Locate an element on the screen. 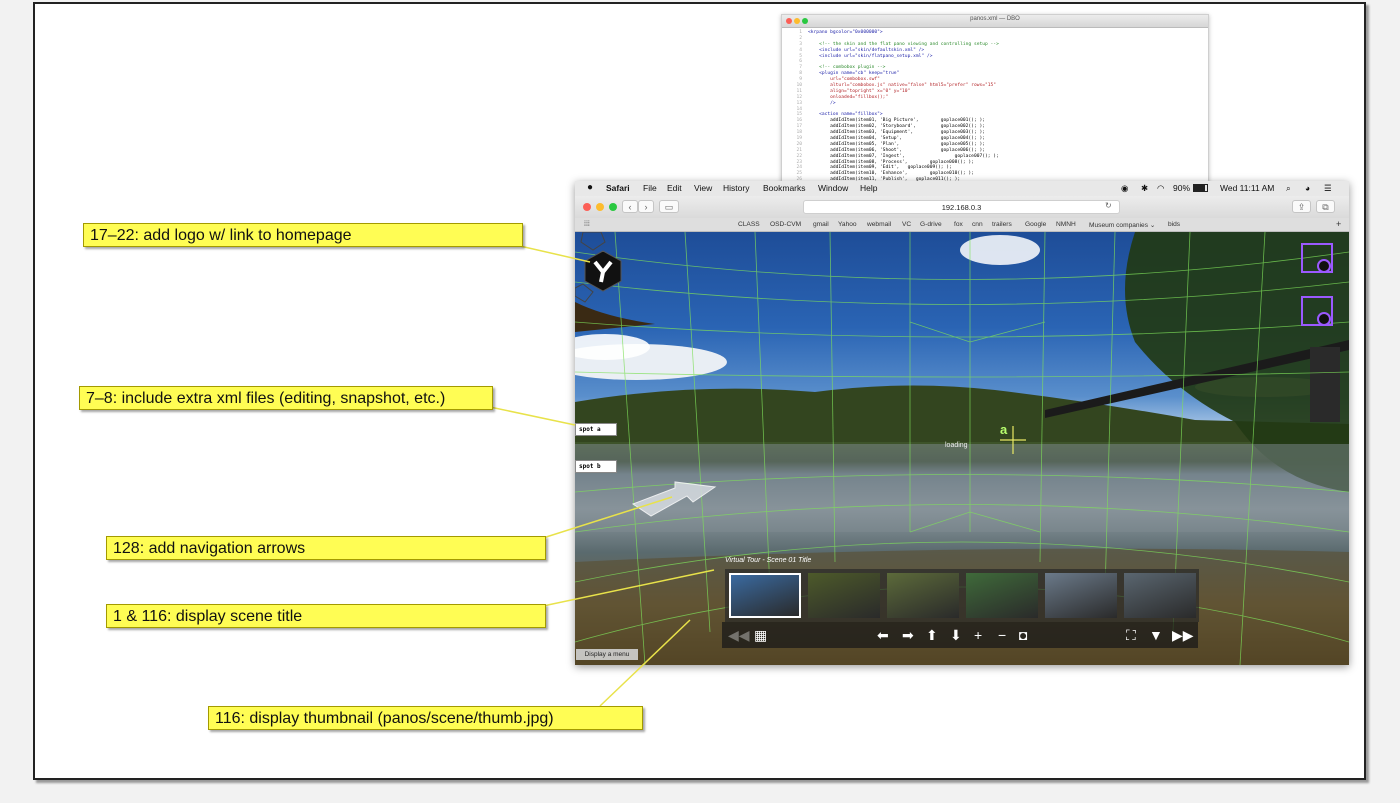  callout-title: 1 & 116: display scene title is located at coordinates (326, 616).